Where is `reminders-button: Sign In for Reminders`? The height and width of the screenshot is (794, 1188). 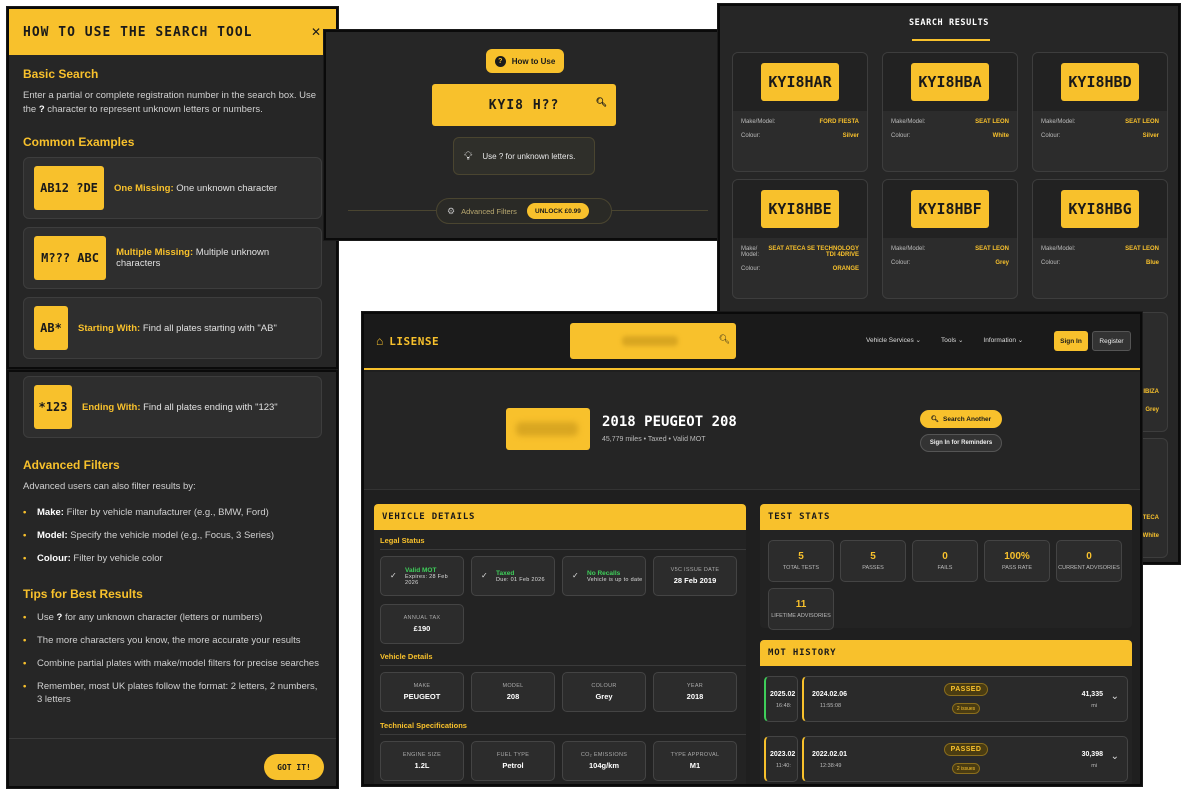
reminders-button: Sign In for Reminders is located at coordinates (961, 443).